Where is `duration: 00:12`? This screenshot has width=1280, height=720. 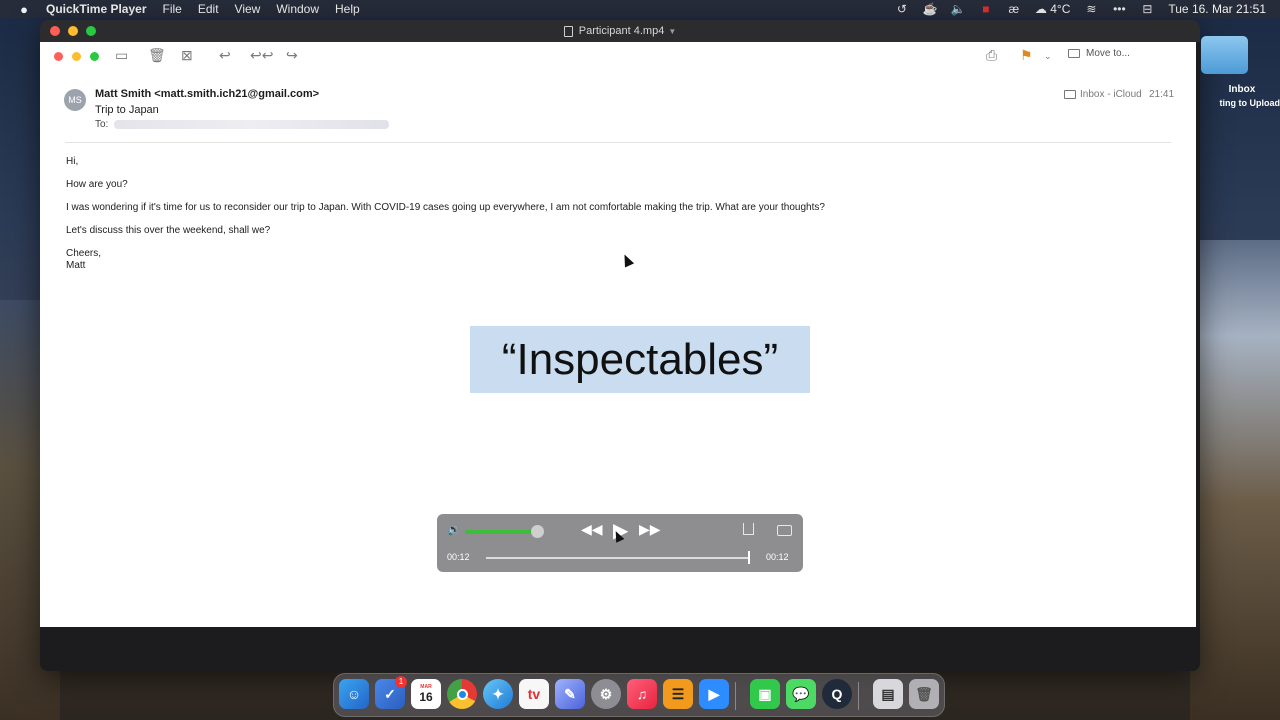
duration: 00:12 is located at coordinates (777, 557).